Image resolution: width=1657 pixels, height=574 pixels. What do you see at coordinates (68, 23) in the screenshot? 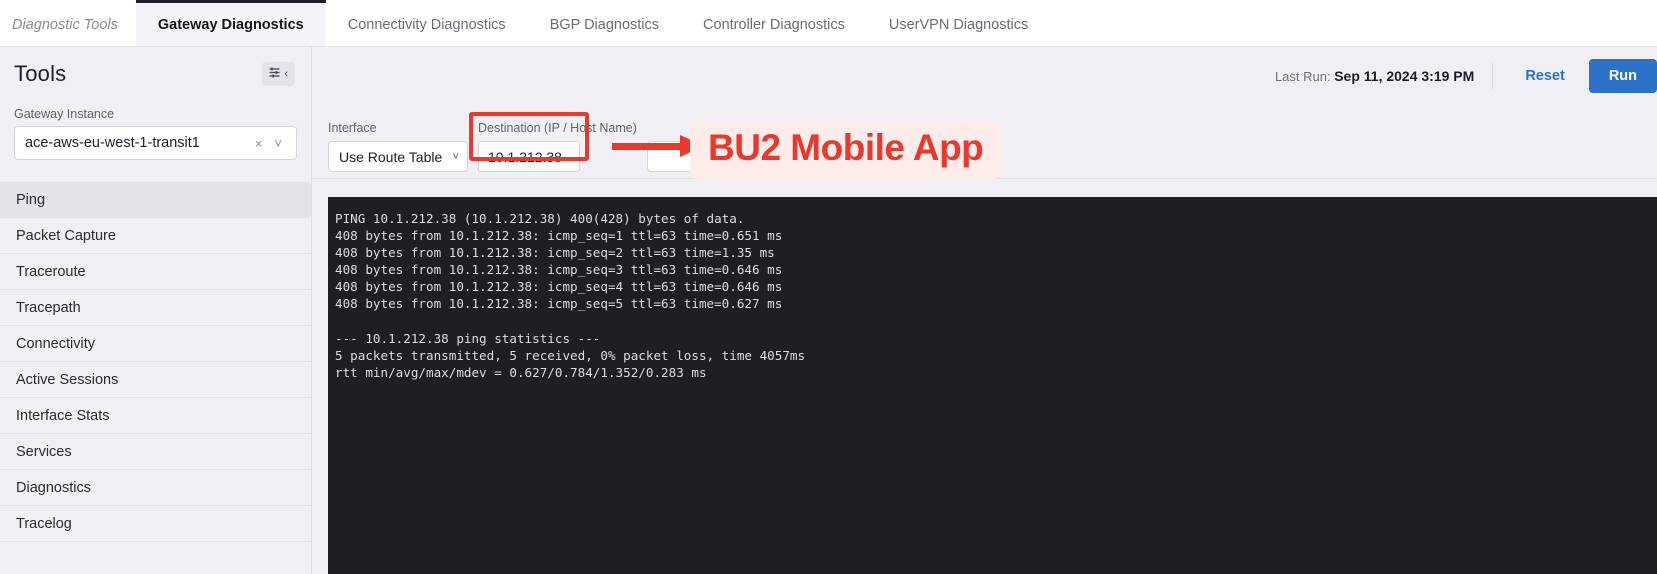
I see `breadcrumb-diagnostic-tools: Diagnostic Tools` at bounding box center [68, 23].